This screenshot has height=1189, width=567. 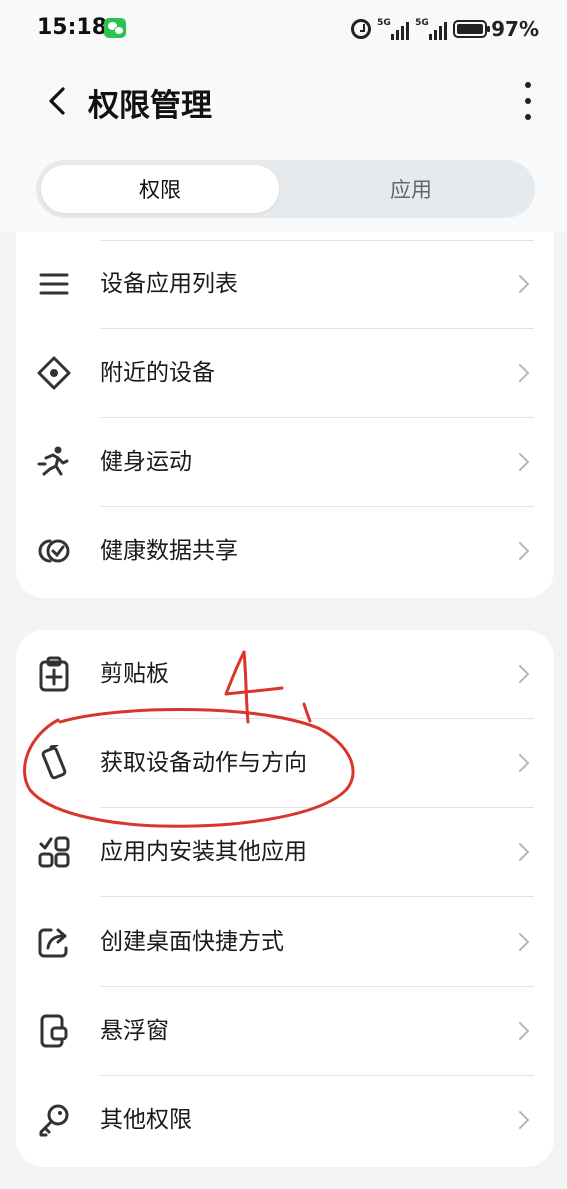 I want to click on health-share-icon, so click(x=54, y=551).